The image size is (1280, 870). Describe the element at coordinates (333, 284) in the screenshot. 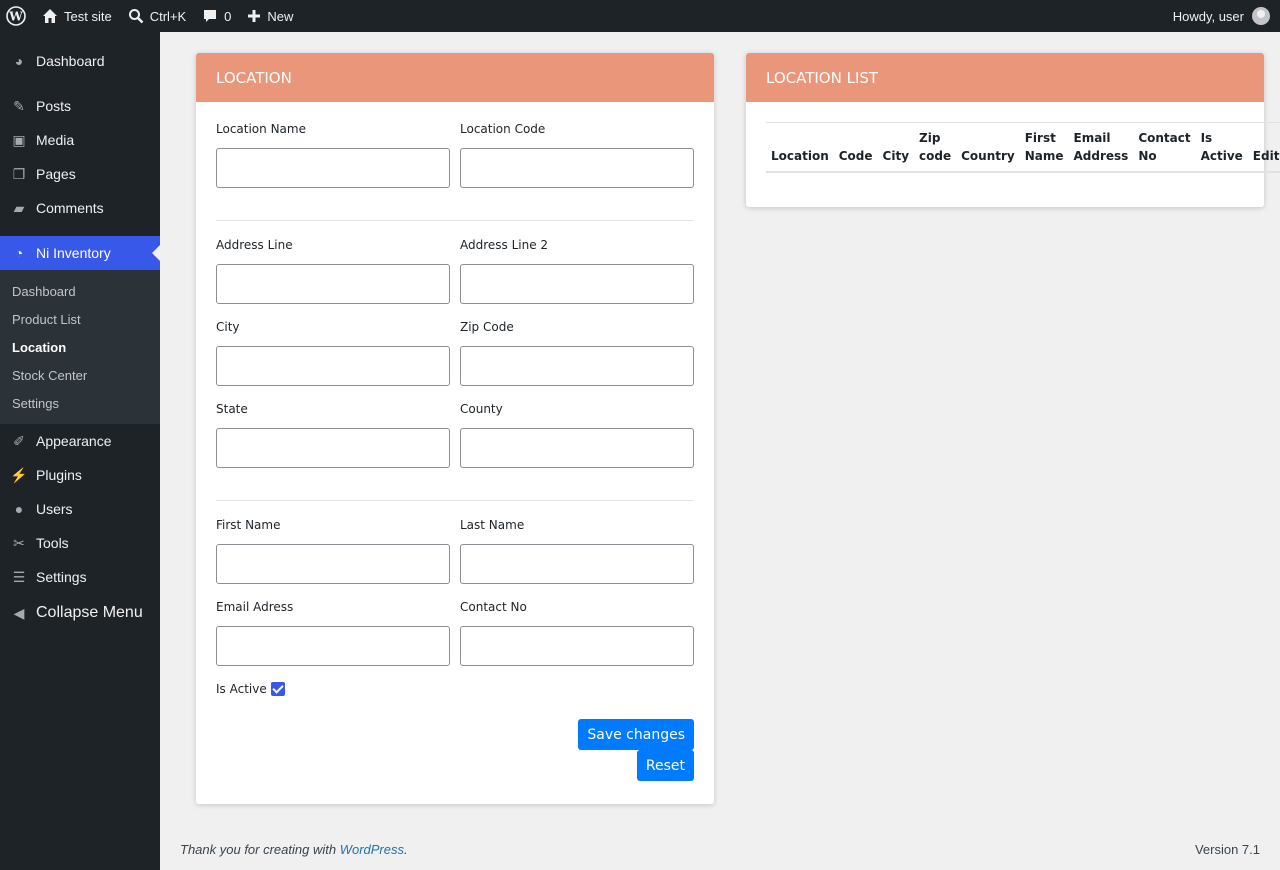

I see `address-line-input` at that location.